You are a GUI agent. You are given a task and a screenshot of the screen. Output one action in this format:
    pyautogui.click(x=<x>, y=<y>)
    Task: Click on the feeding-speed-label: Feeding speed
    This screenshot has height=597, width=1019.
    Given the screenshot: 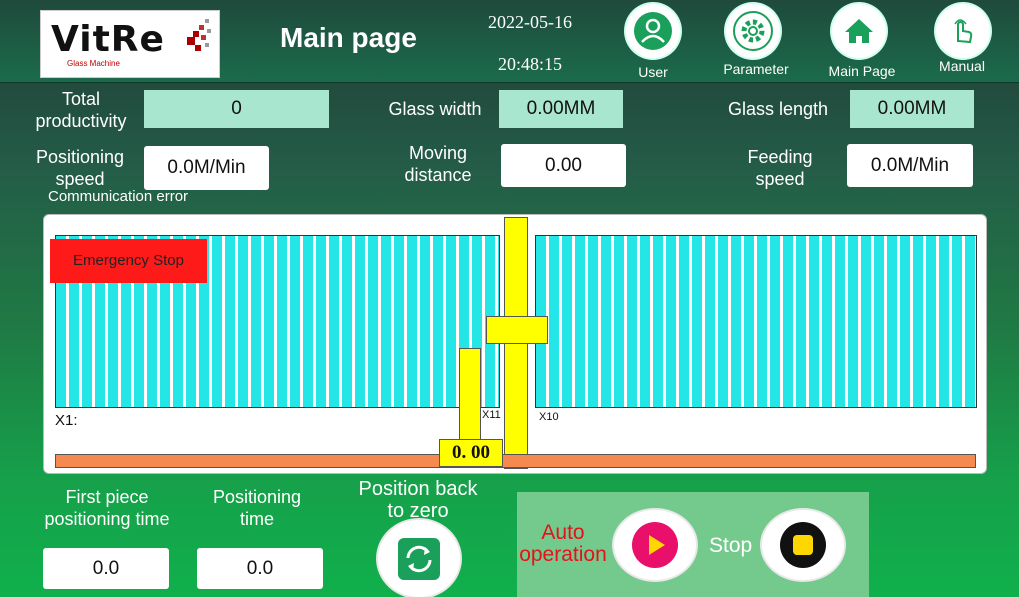 What is the action you would take?
    pyautogui.click(x=780, y=168)
    